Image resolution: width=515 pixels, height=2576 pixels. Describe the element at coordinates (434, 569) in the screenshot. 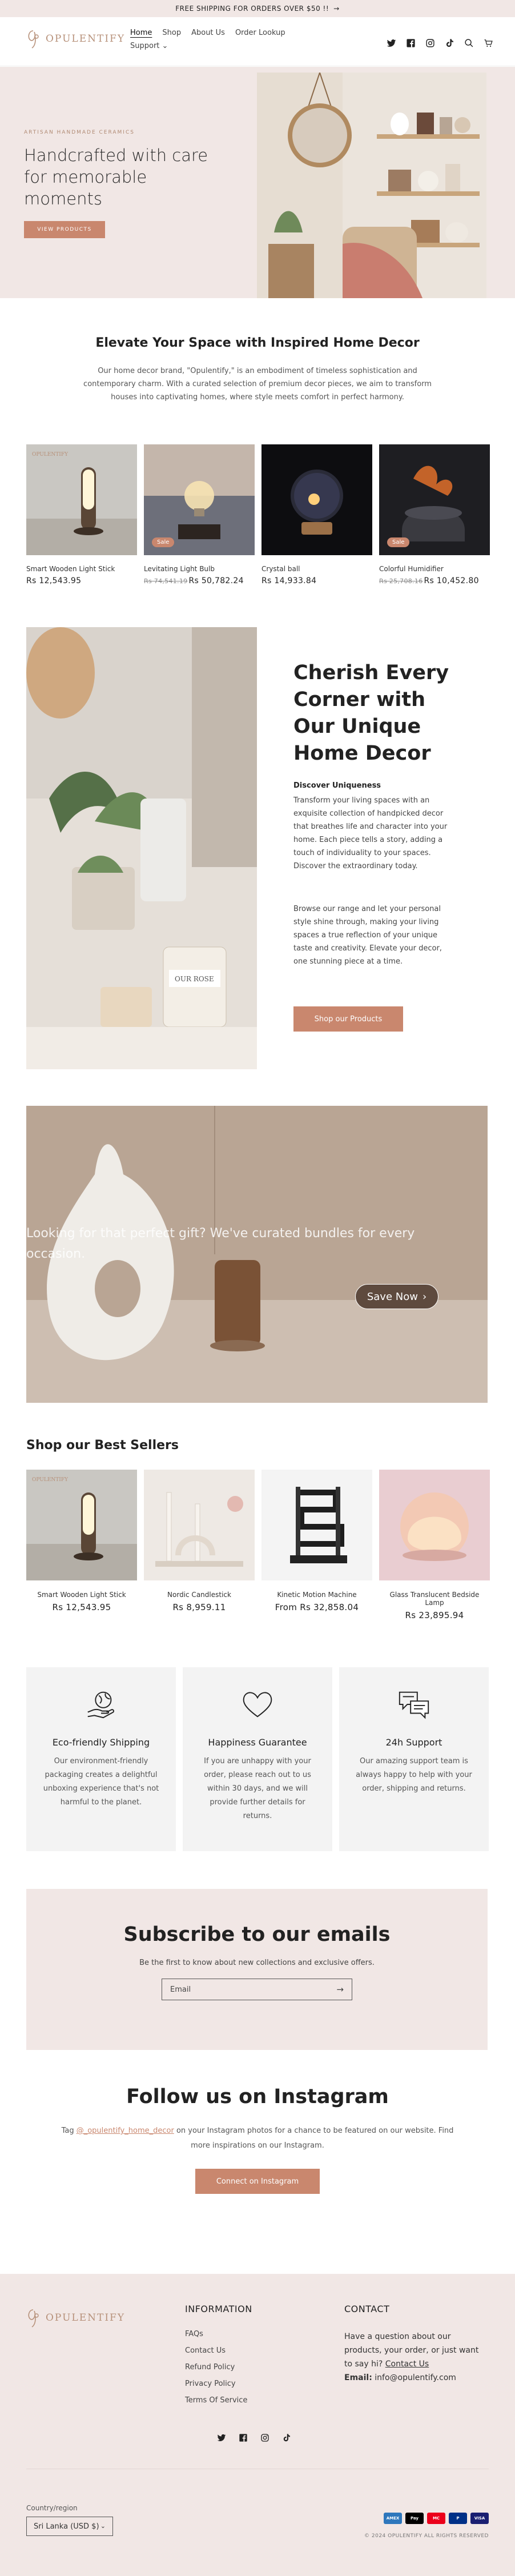

I see `product-name: Colorful Humidifier` at that location.